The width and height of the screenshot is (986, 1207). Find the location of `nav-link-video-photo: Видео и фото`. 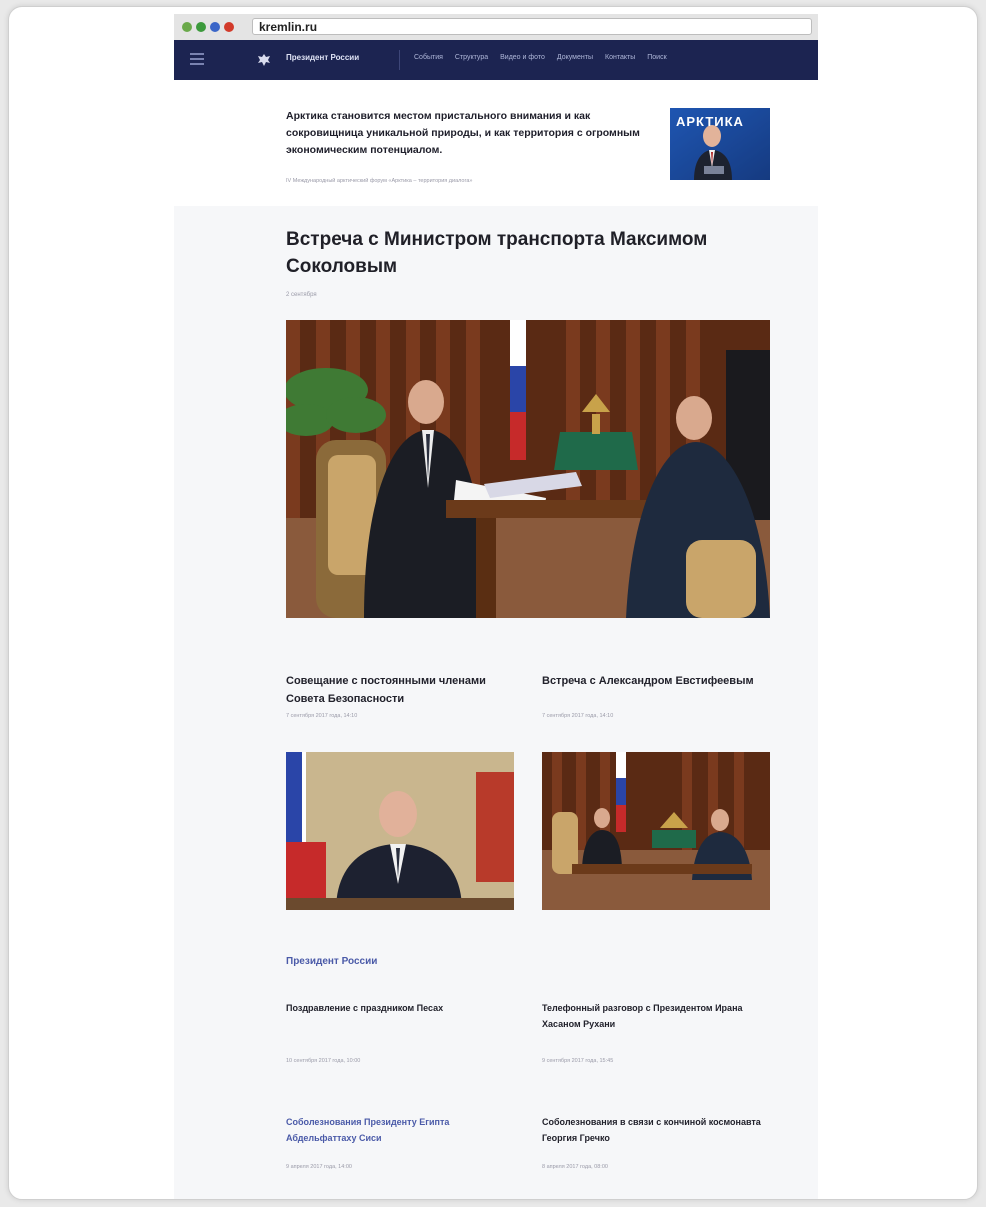

nav-link-video-photo: Видео и фото is located at coordinates (522, 57).